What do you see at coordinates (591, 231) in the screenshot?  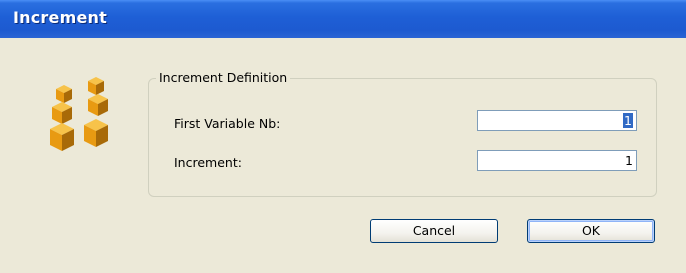 I see `ok-button: OK` at bounding box center [591, 231].